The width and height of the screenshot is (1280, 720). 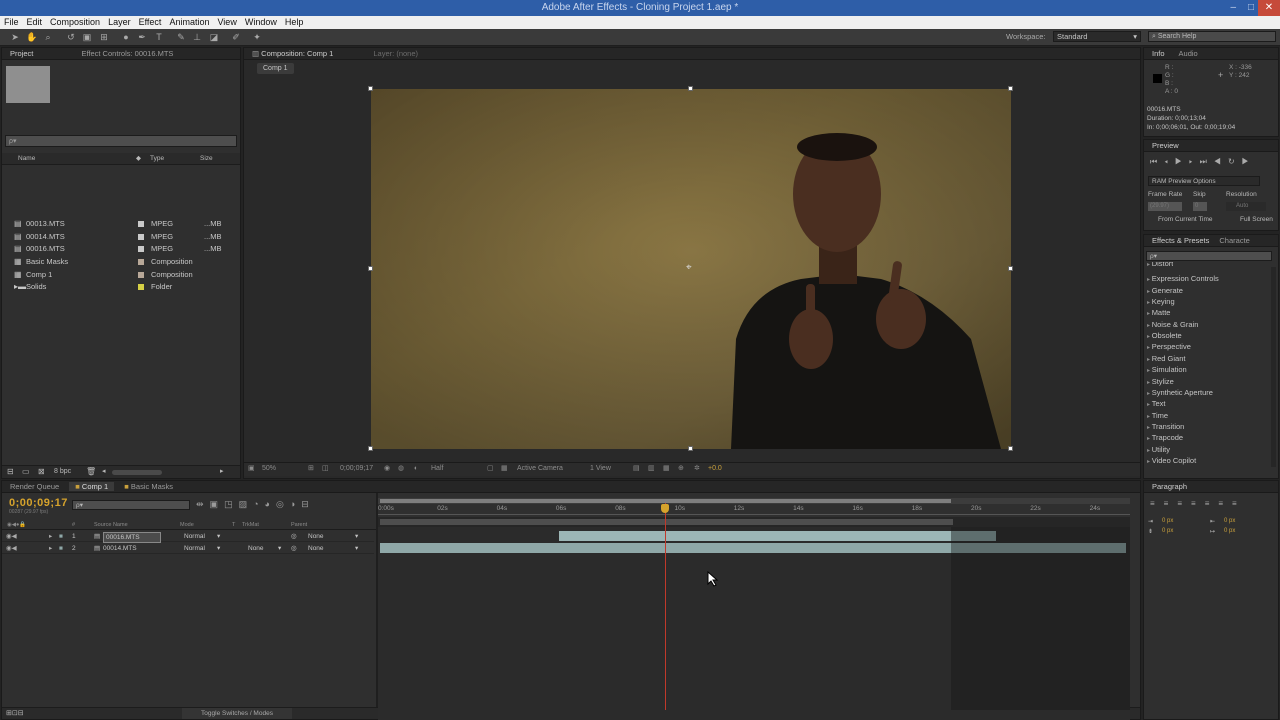 I want to click on channel-icon: ◐, so click(x=416, y=468).